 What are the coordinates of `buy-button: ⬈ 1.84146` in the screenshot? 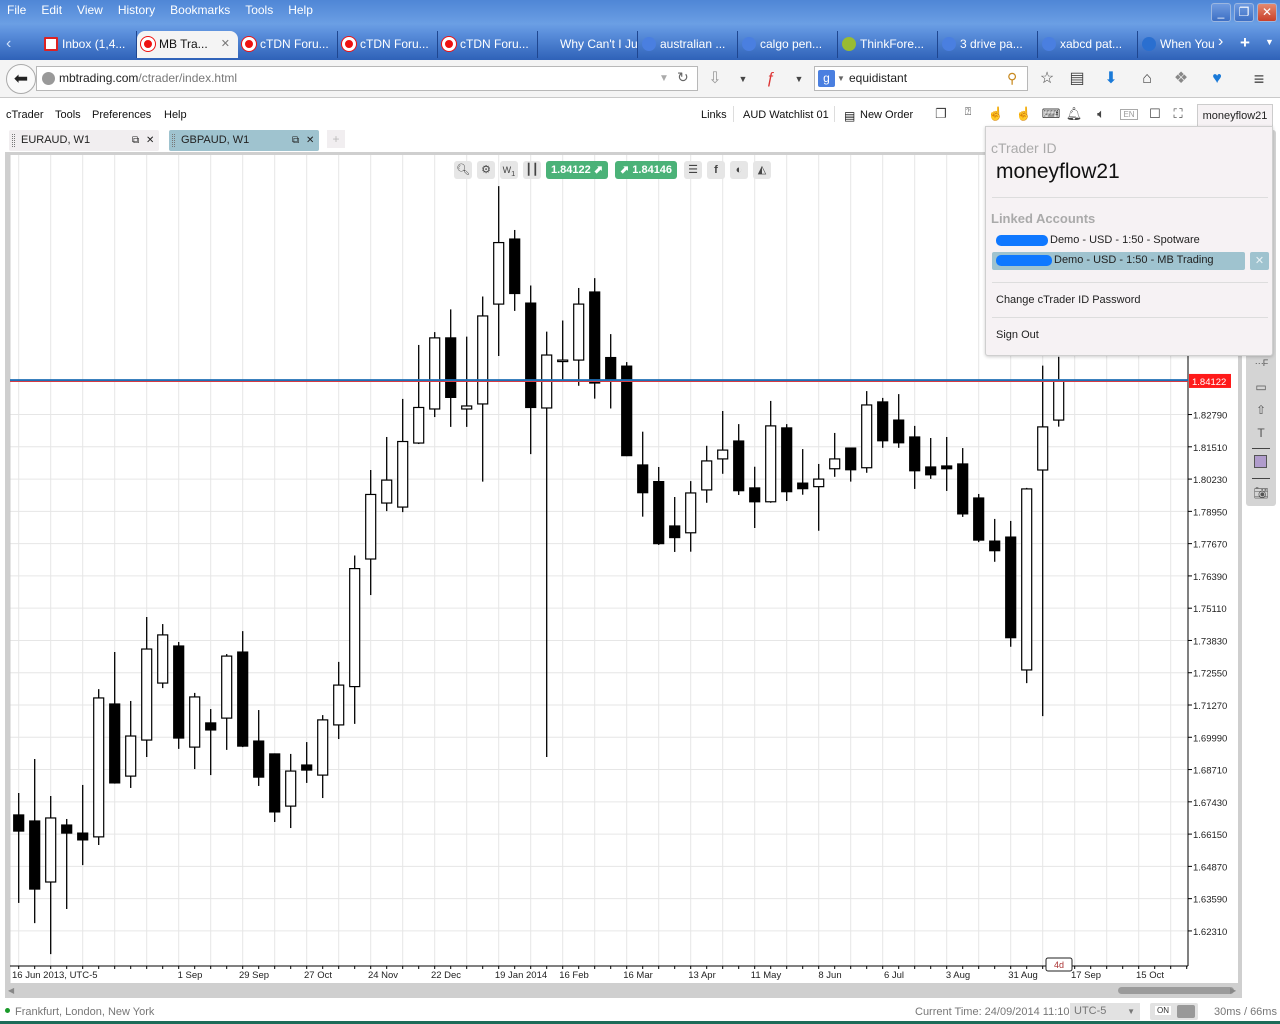 It's located at (646, 170).